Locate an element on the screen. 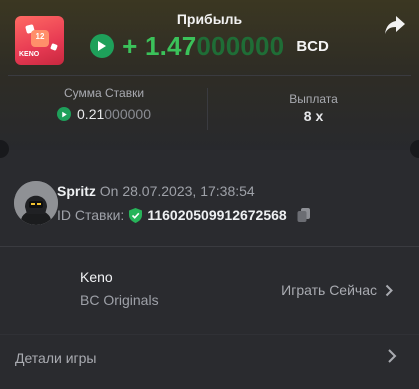  keno-thumb-number: 12 is located at coordinates (40, 36).